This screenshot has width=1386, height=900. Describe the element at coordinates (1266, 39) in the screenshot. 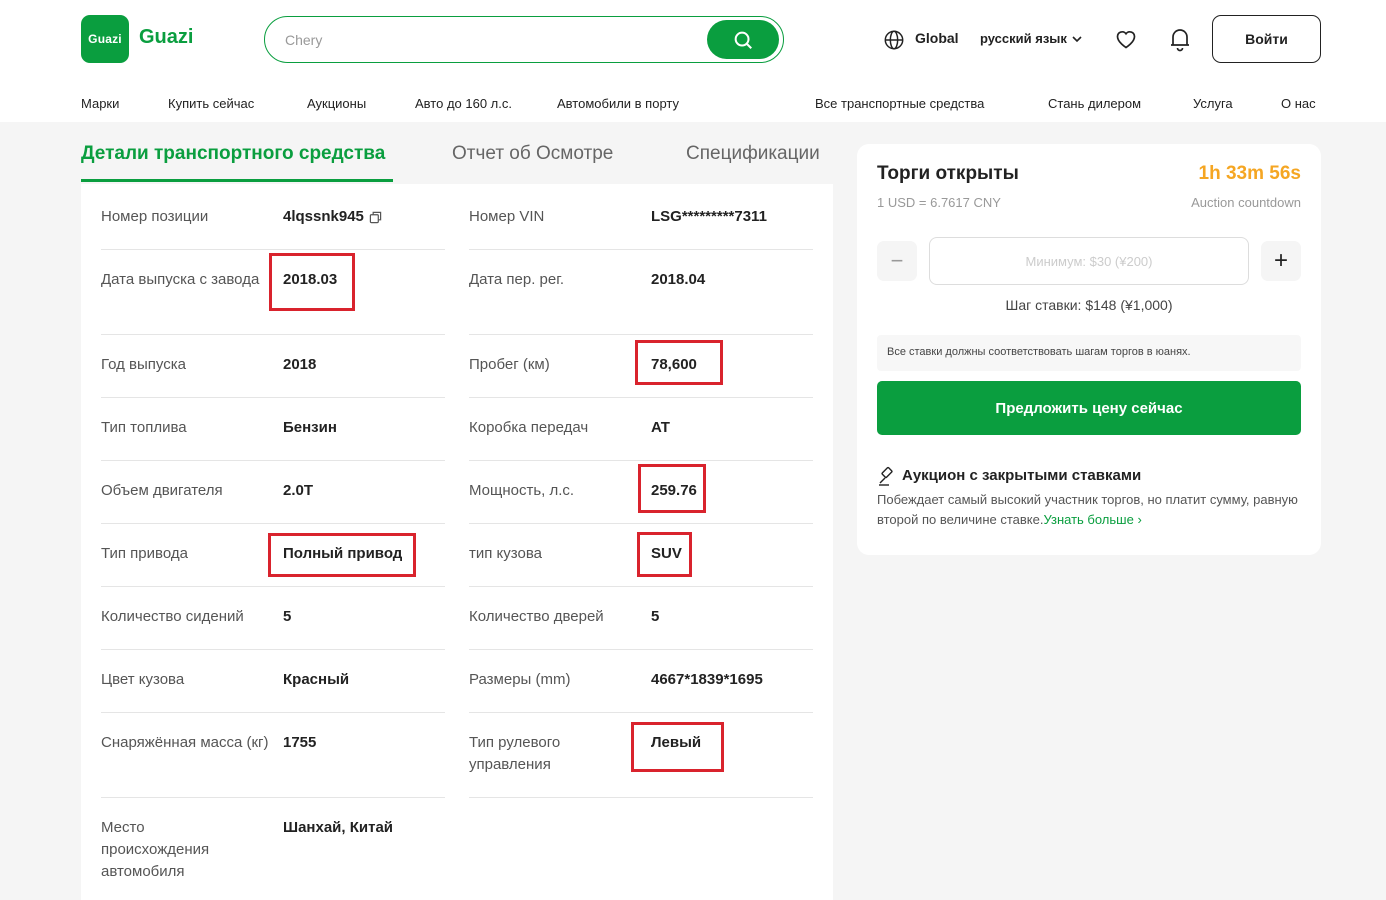

I see `login-button: Войти` at that location.